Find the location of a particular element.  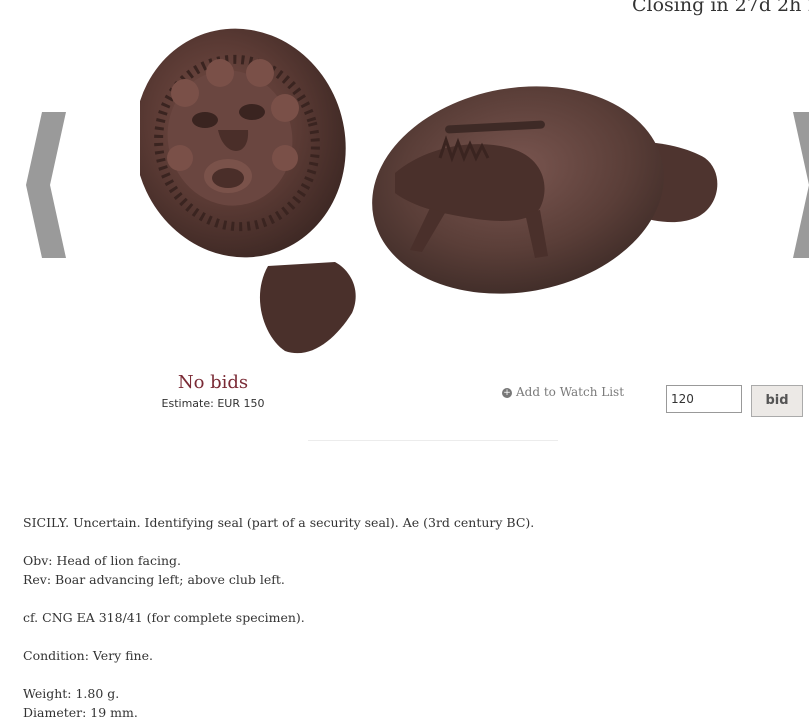

obverse-lion-seal is located at coordinates (248, 191).